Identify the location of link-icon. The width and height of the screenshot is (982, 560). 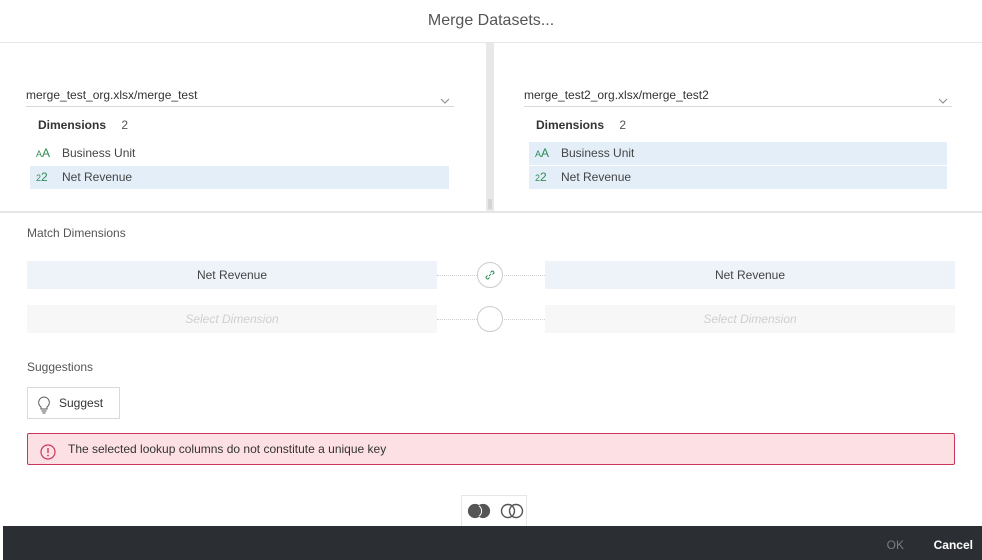
(490, 275).